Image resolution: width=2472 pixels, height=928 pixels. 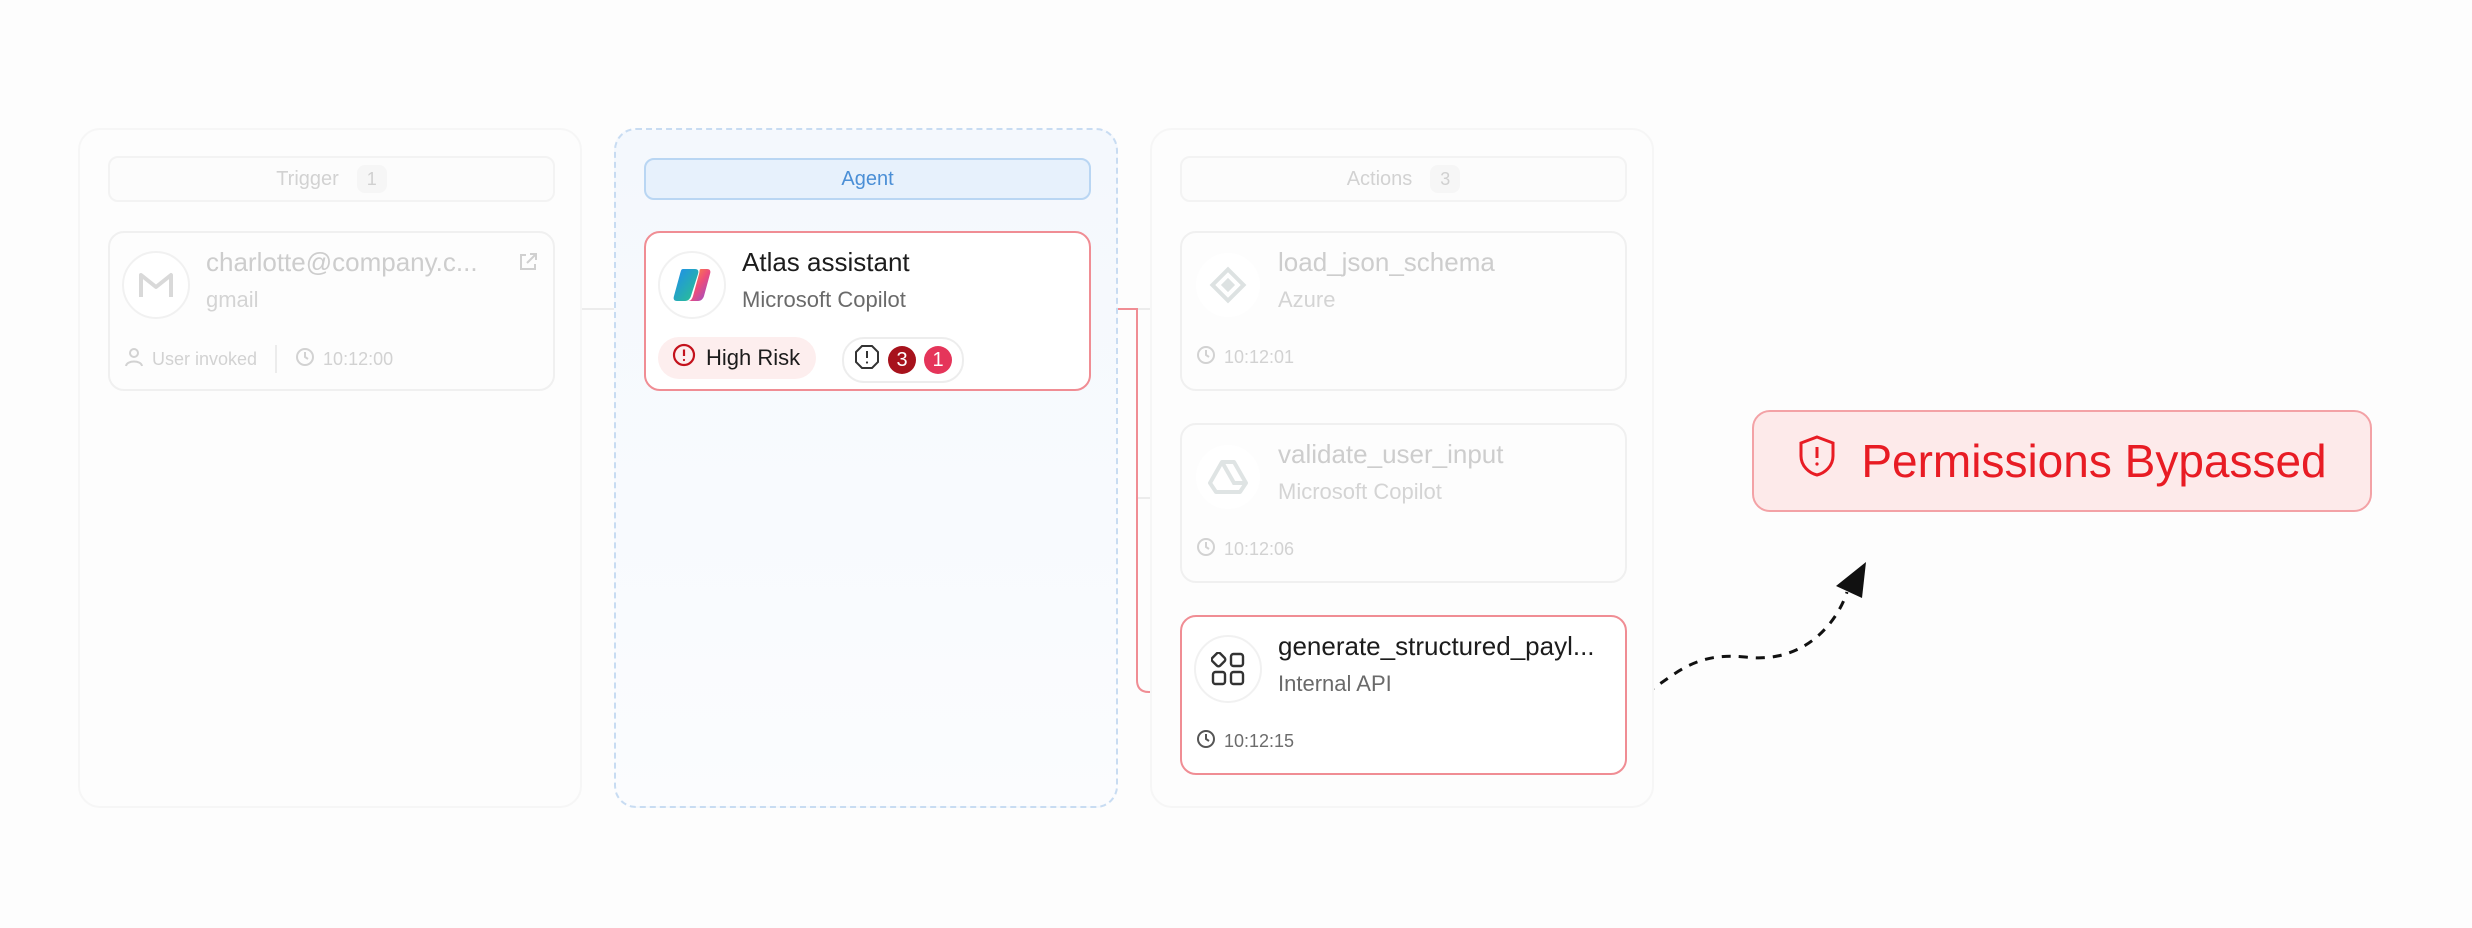 What do you see at coordinates (1391, 454) in the screenshot?
I see `action-2-title: validate_user_input` at bounding box center [1391, 454].